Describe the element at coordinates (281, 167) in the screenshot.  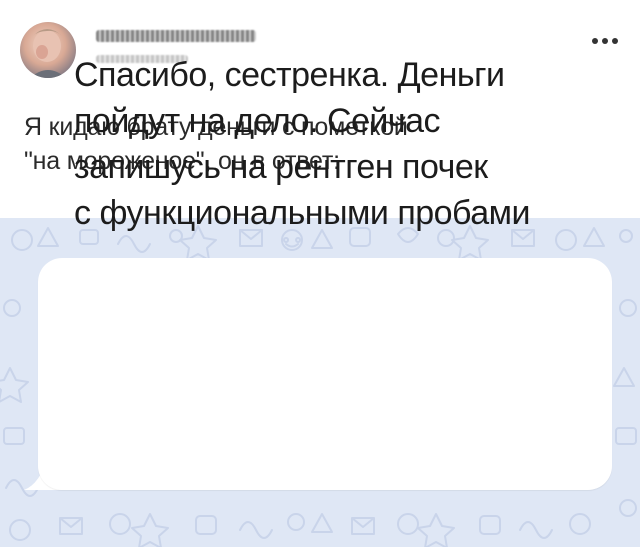
I see `message-text-line: запишусь на рентген почек` at that location.